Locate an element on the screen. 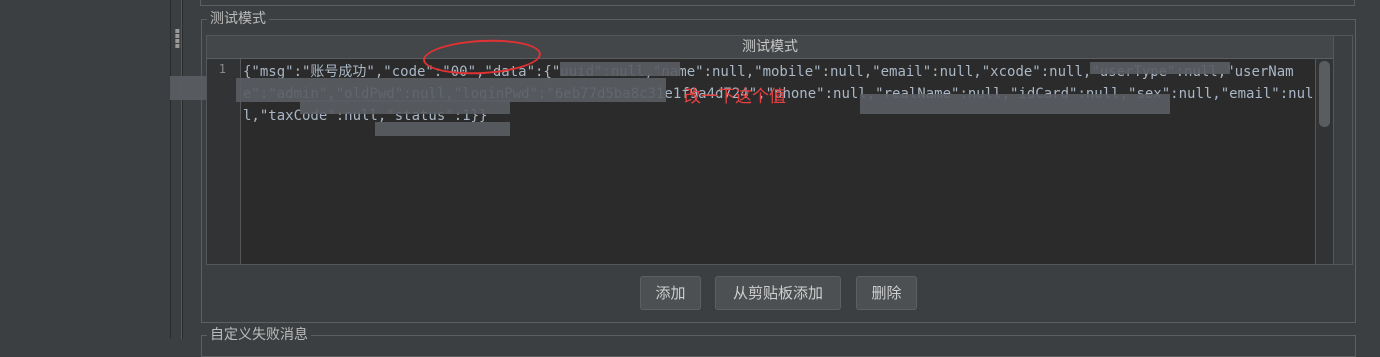  scrollbar-thumb is located at coordinates (1324, 94).